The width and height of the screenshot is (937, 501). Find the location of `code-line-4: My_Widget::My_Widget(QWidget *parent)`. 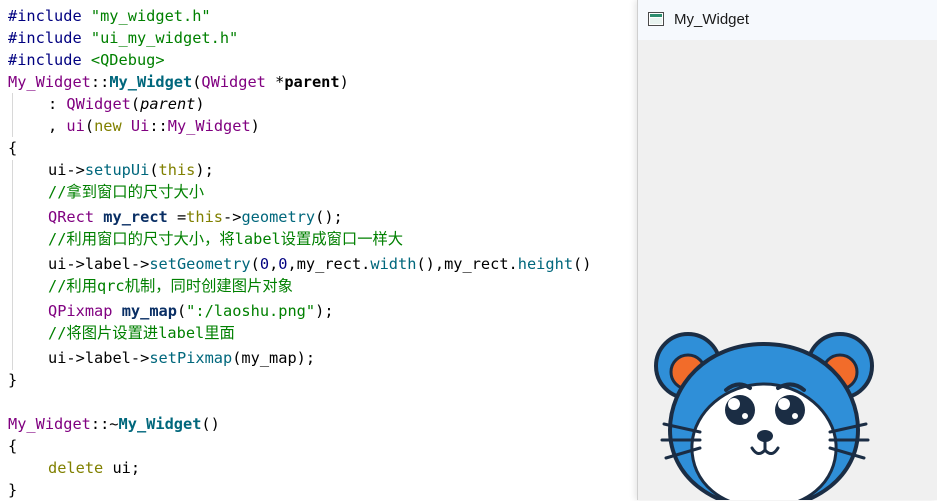

code-line-4: My_Widget::My_Widget(QWidget *parent) is located at coordinates (178, 82).